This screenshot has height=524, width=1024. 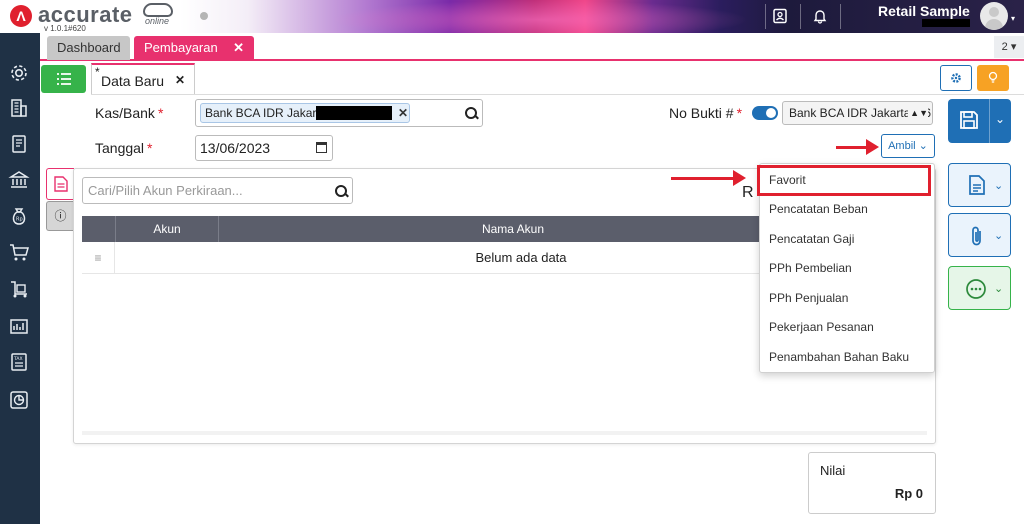 I want to click on nobukti-auto-toggle, so click(x=765, y=113).